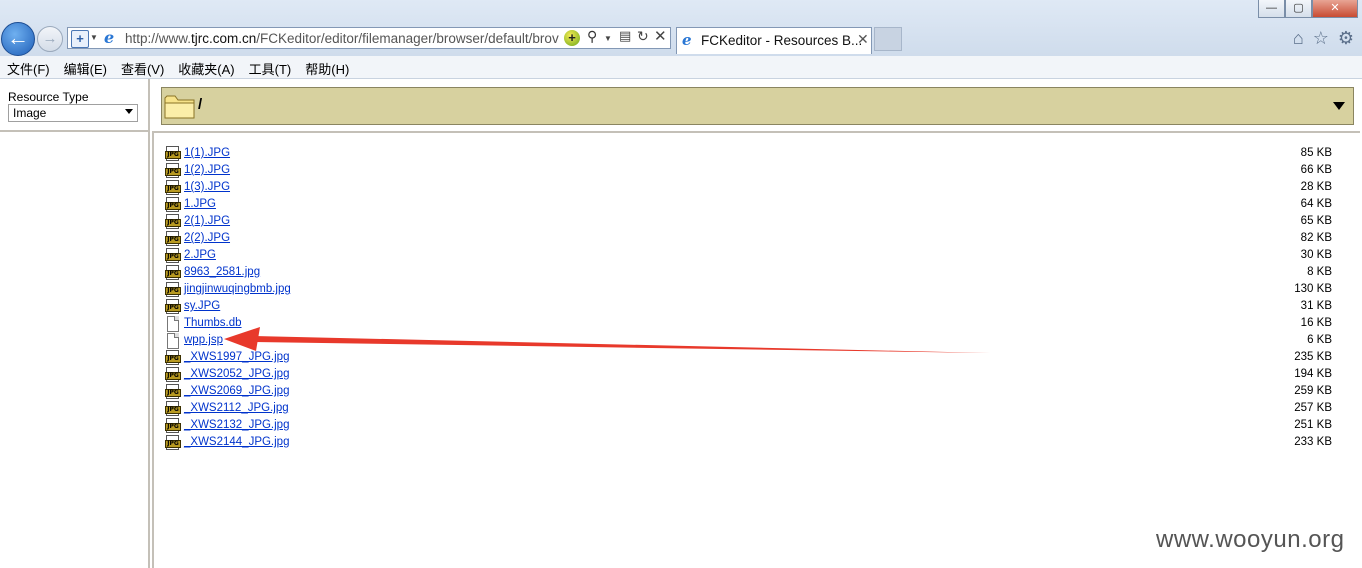 This screenshot has height=568, width=1362. I want to click on menu-tools: 工具(T), so click(270, 67).